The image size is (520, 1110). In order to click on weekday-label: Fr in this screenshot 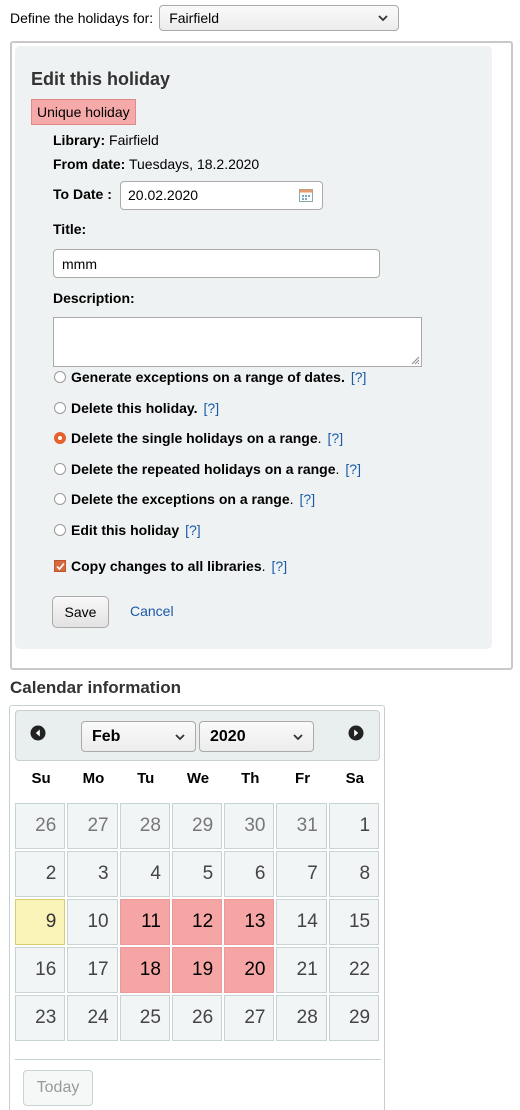, I will do `click(303, 778)`.